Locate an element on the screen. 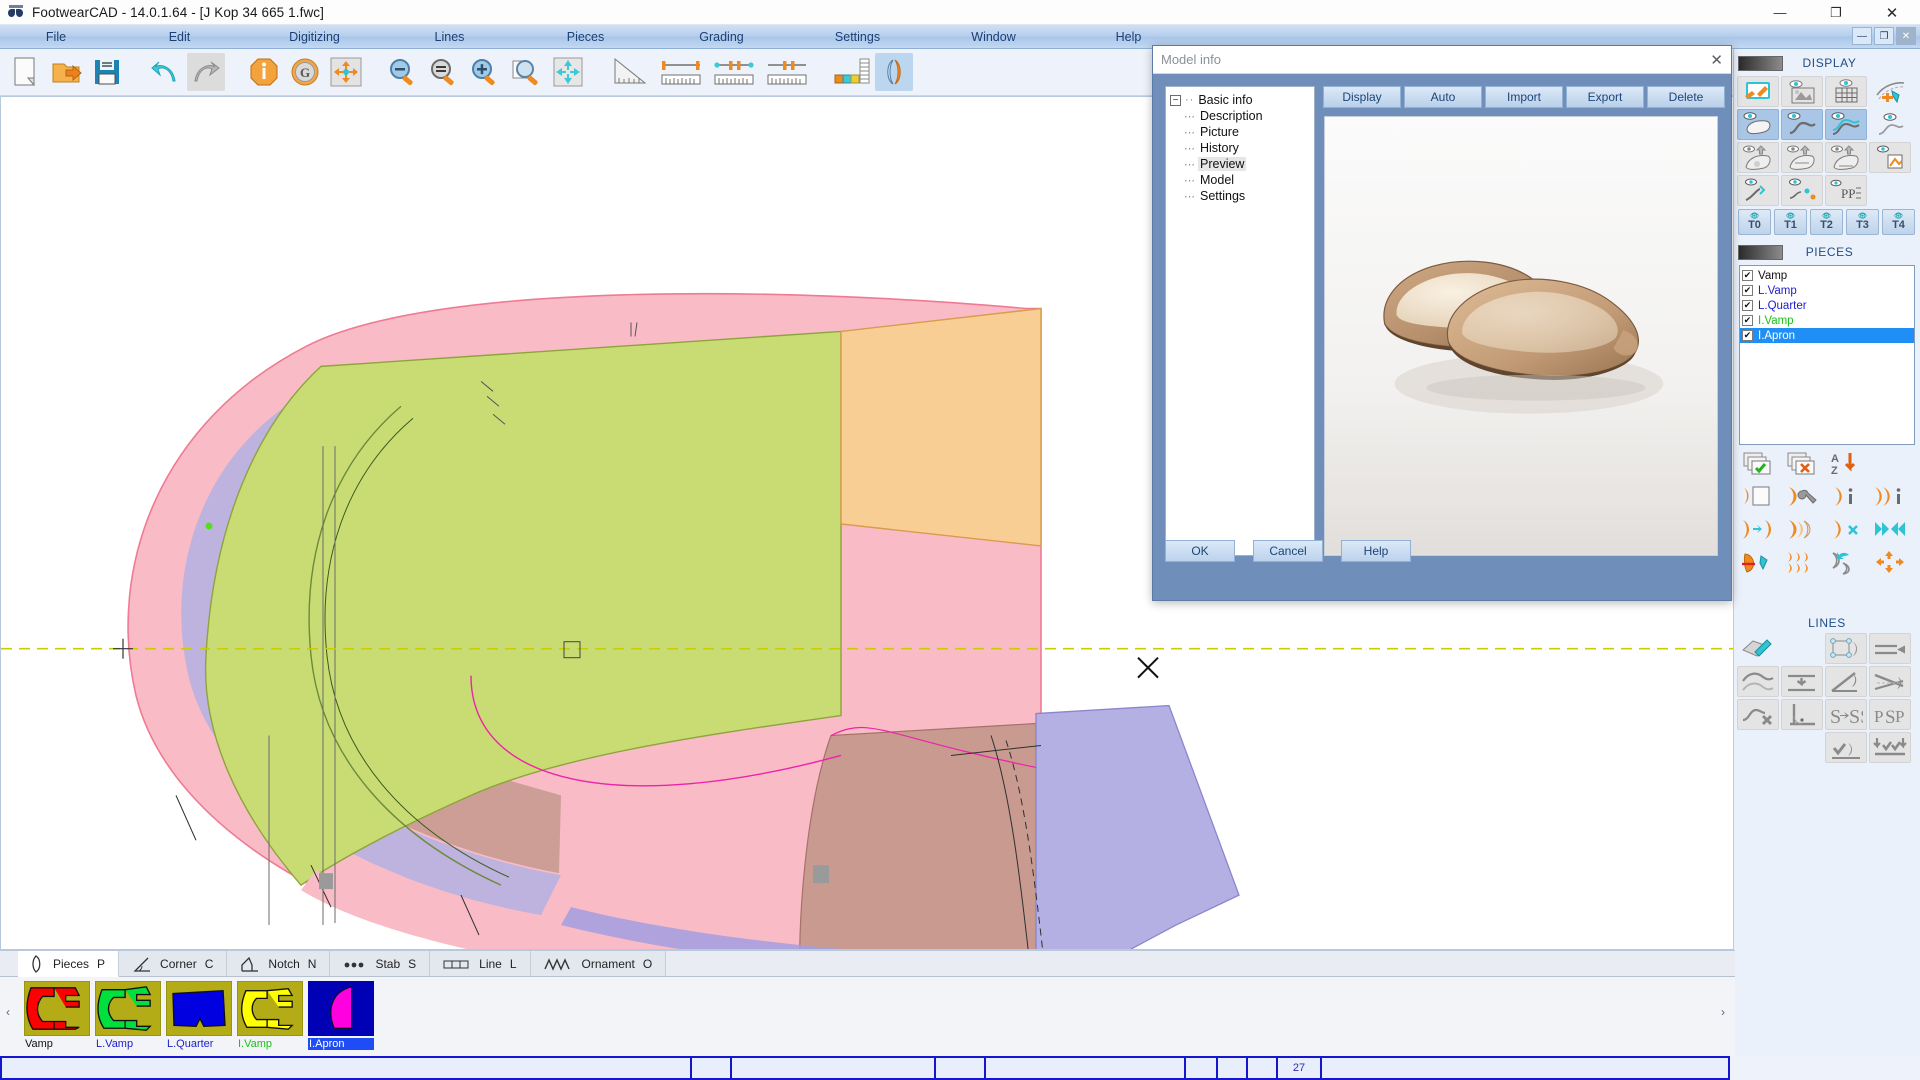 This screenshot has width=1920, height=1080. show-piece-mid-icon is located at coordinates (1802, 157).